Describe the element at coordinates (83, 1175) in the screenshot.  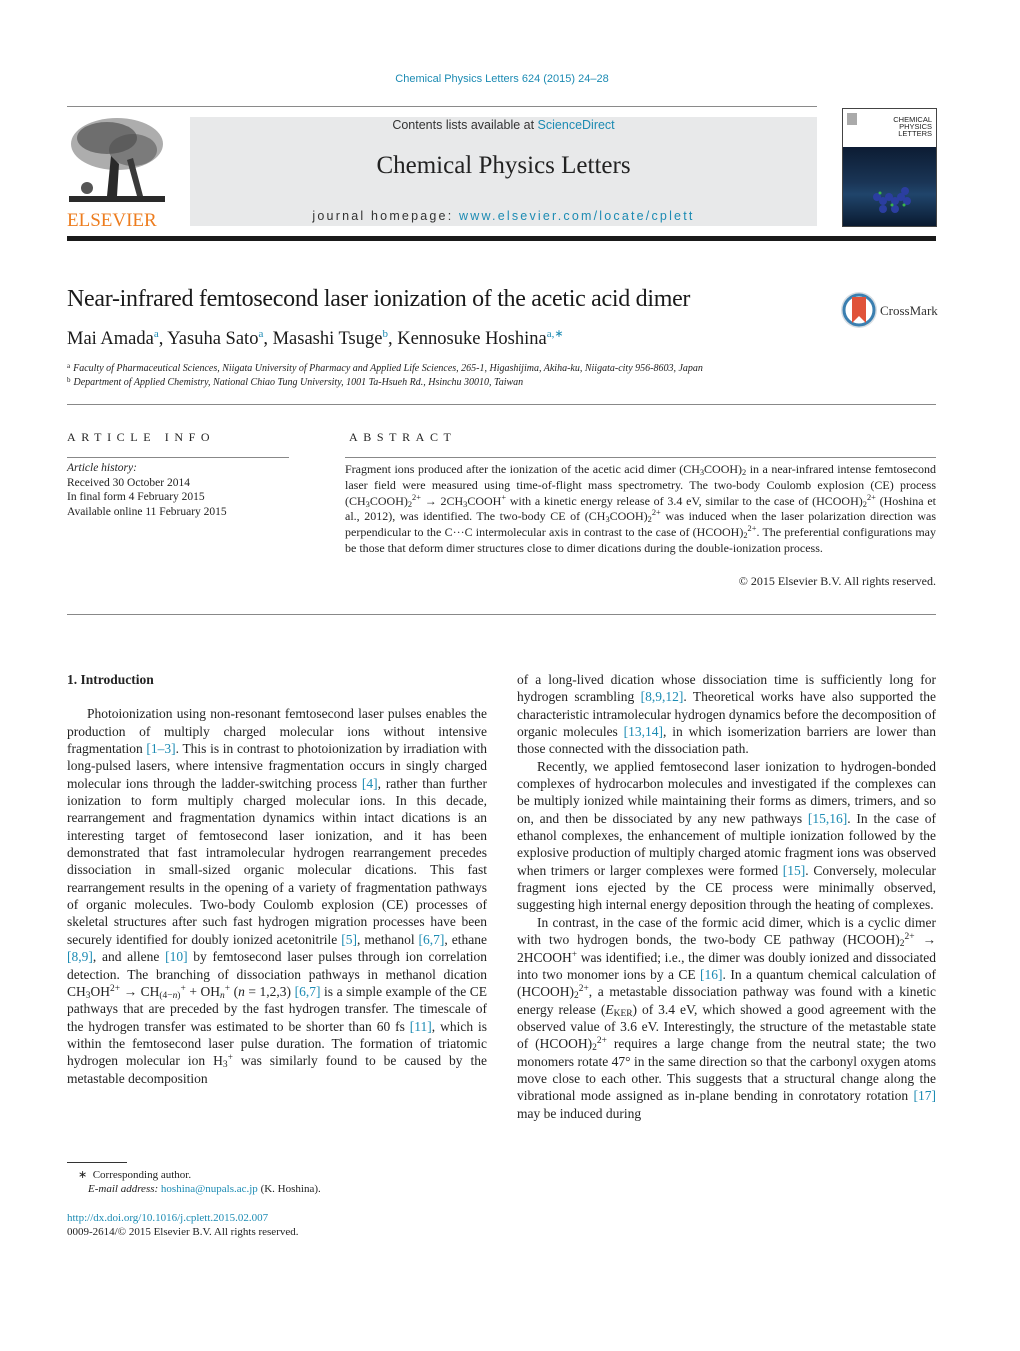
I see `footnote-star: ∗` at that location.